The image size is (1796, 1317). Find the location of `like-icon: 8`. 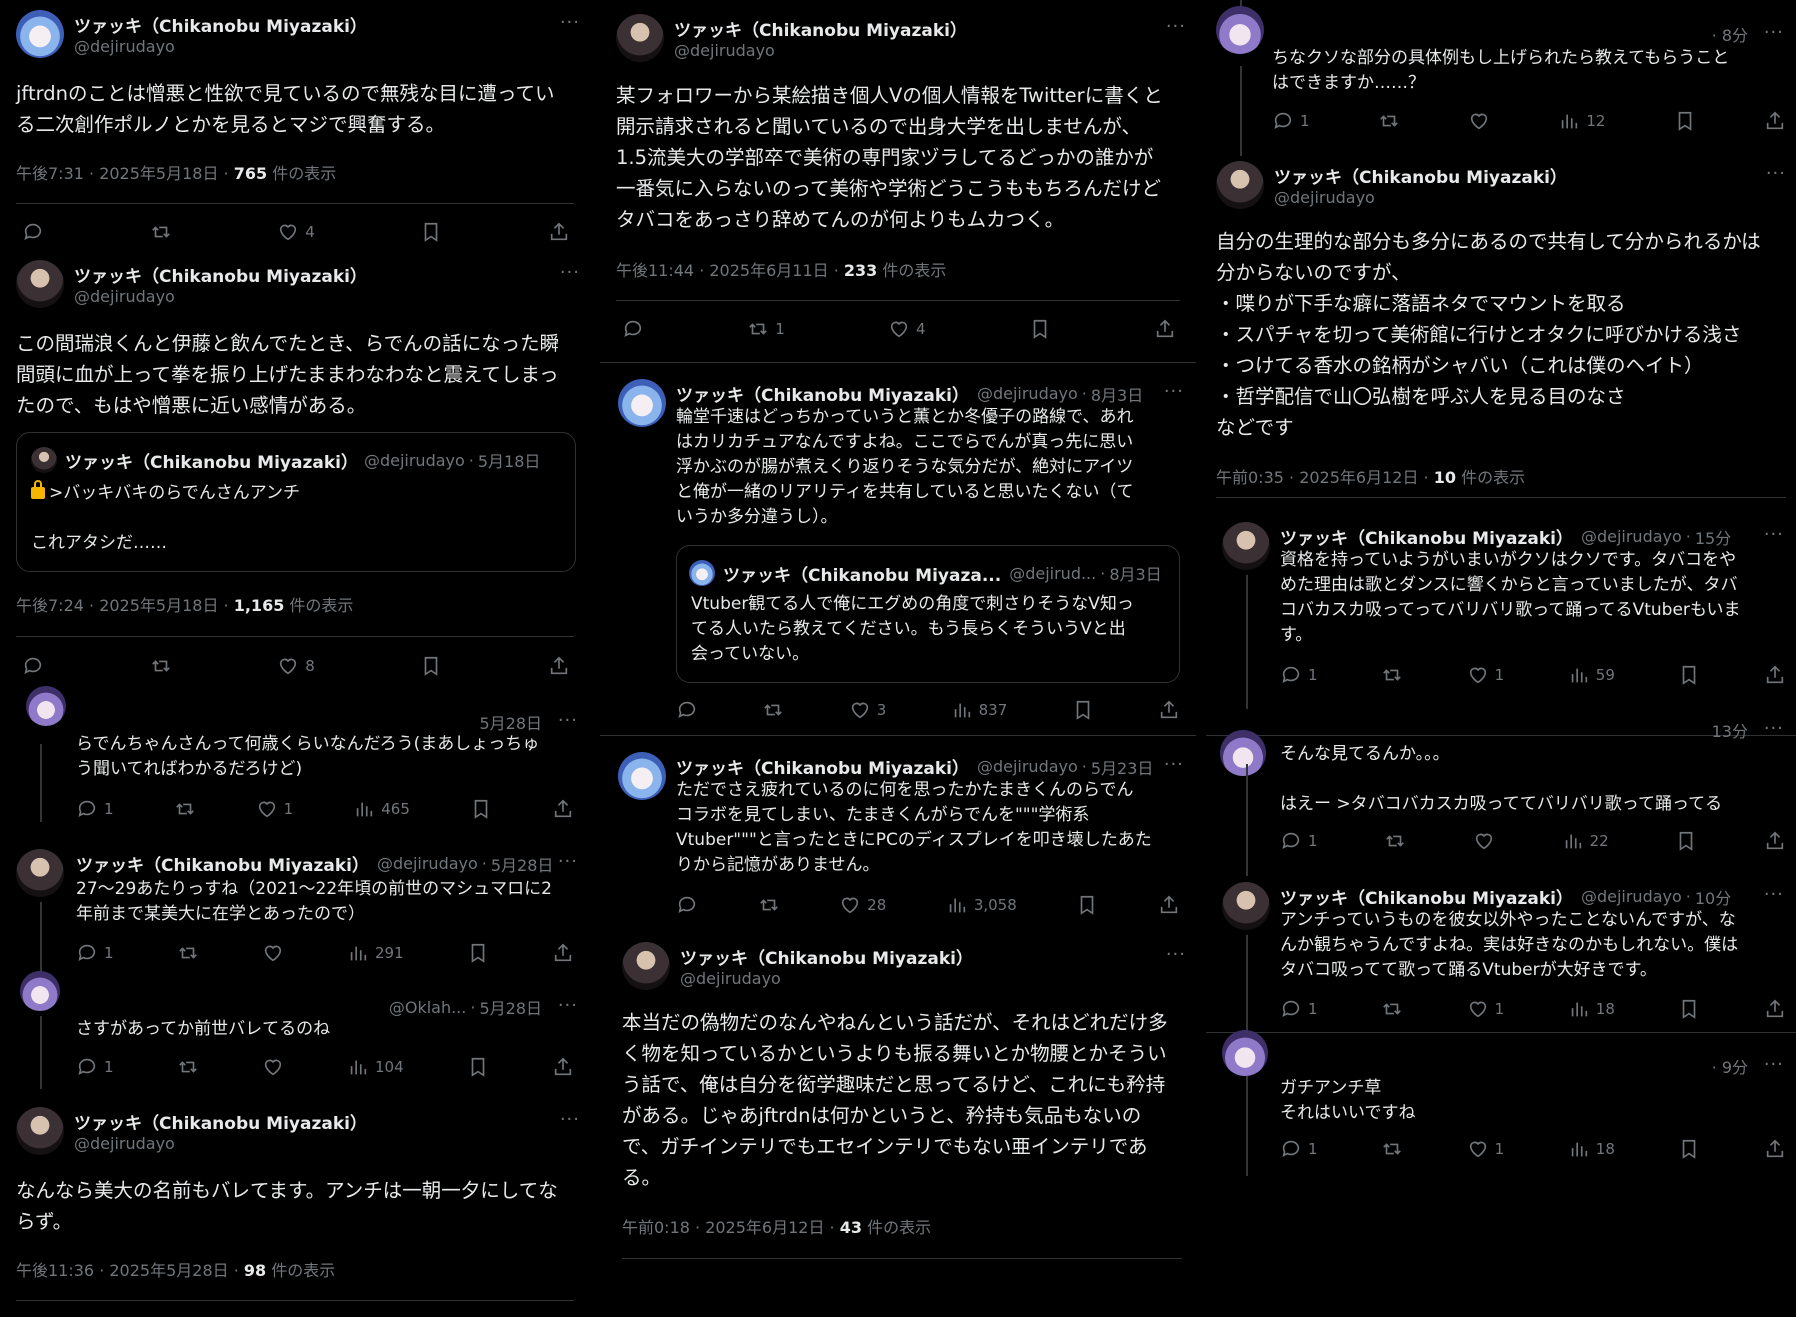

like-icon: 8 is located at coordinates (296, 666).